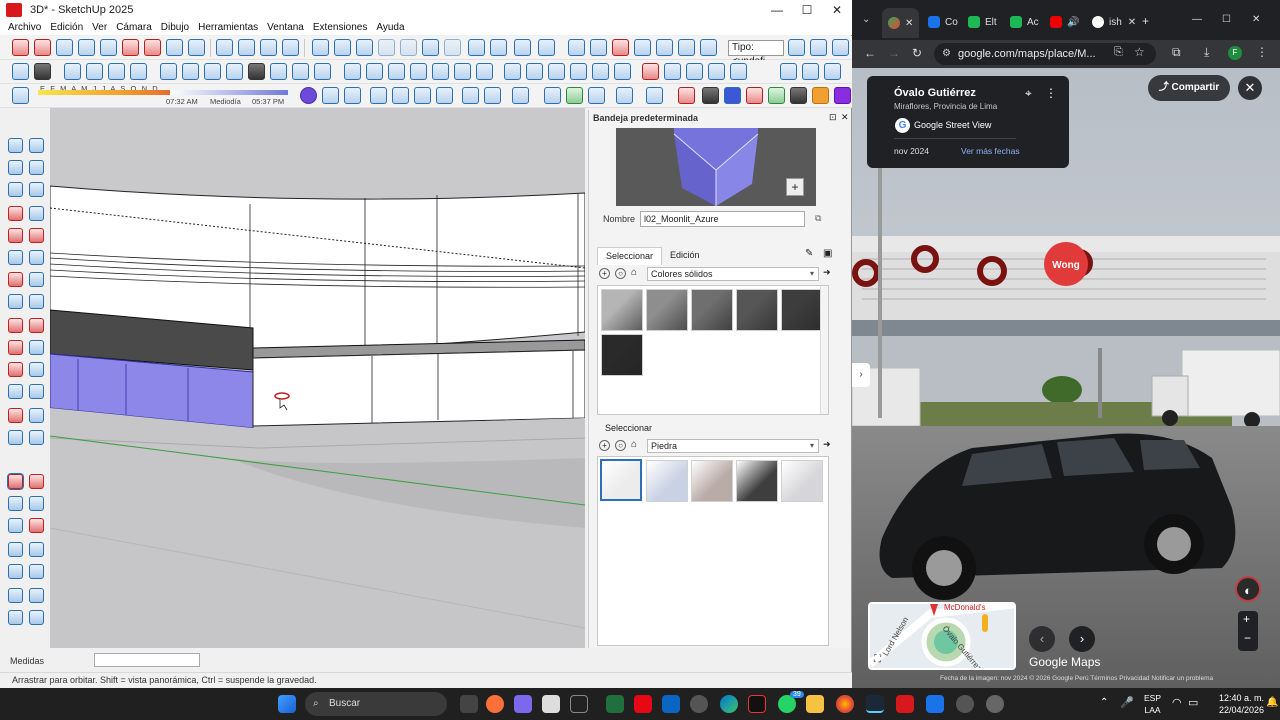  Describe the element at coordinates (400, 95) in the screenshot. I see `arc-window-icon` at that location.